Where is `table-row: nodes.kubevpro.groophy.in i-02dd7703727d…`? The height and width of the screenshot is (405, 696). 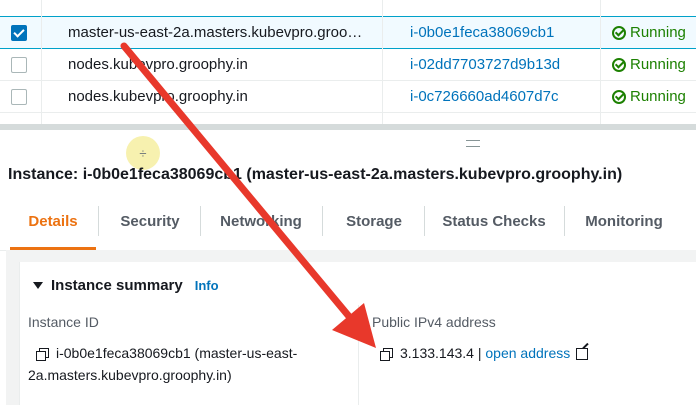
table-row: nodes.kubevpro.groophy.in i-02dd7703727d… is located at coordinates (348, 65).